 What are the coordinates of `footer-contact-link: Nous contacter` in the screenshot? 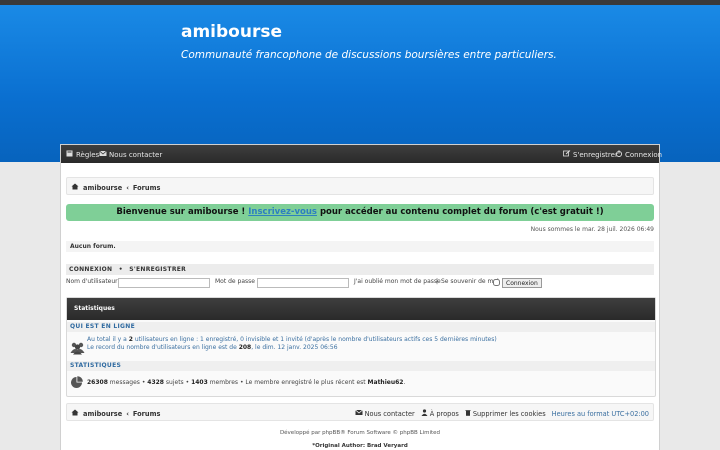 It's located at (384, 413).